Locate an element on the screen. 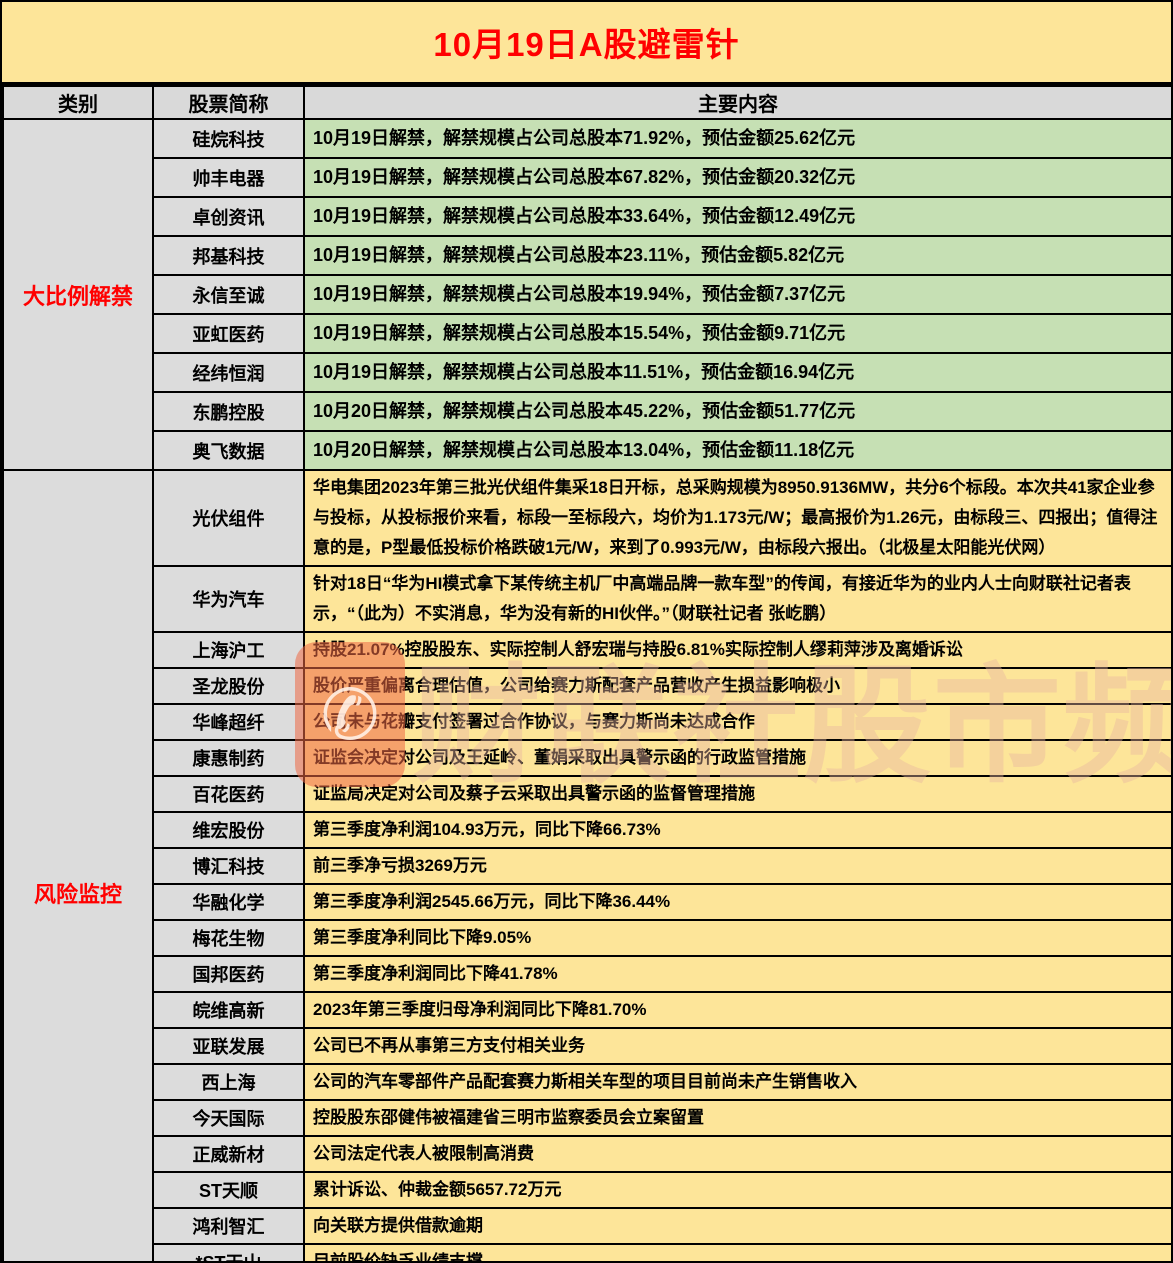 The image size is (1173, 1263). stock-name-cell: 华峰超纤 is located at coordinates (228, 722).